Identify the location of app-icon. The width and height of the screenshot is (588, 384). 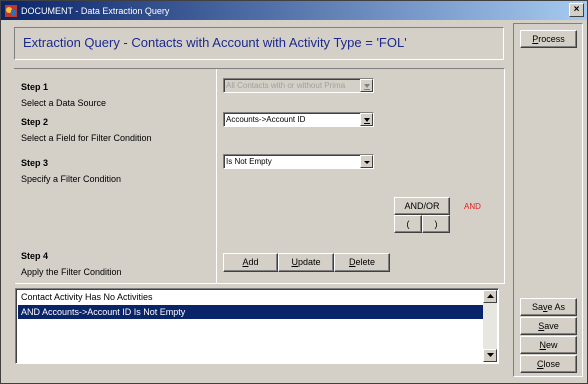
(11, 11).